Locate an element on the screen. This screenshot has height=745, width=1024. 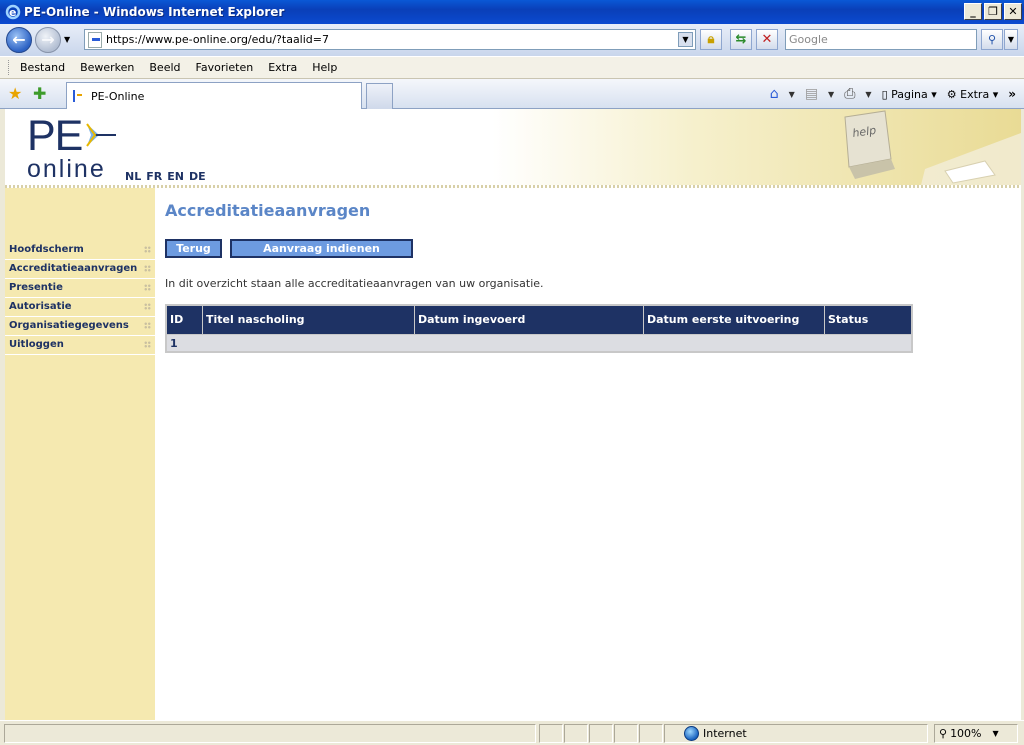
more-commands-icon: » is located at coordinates (1012, 94).